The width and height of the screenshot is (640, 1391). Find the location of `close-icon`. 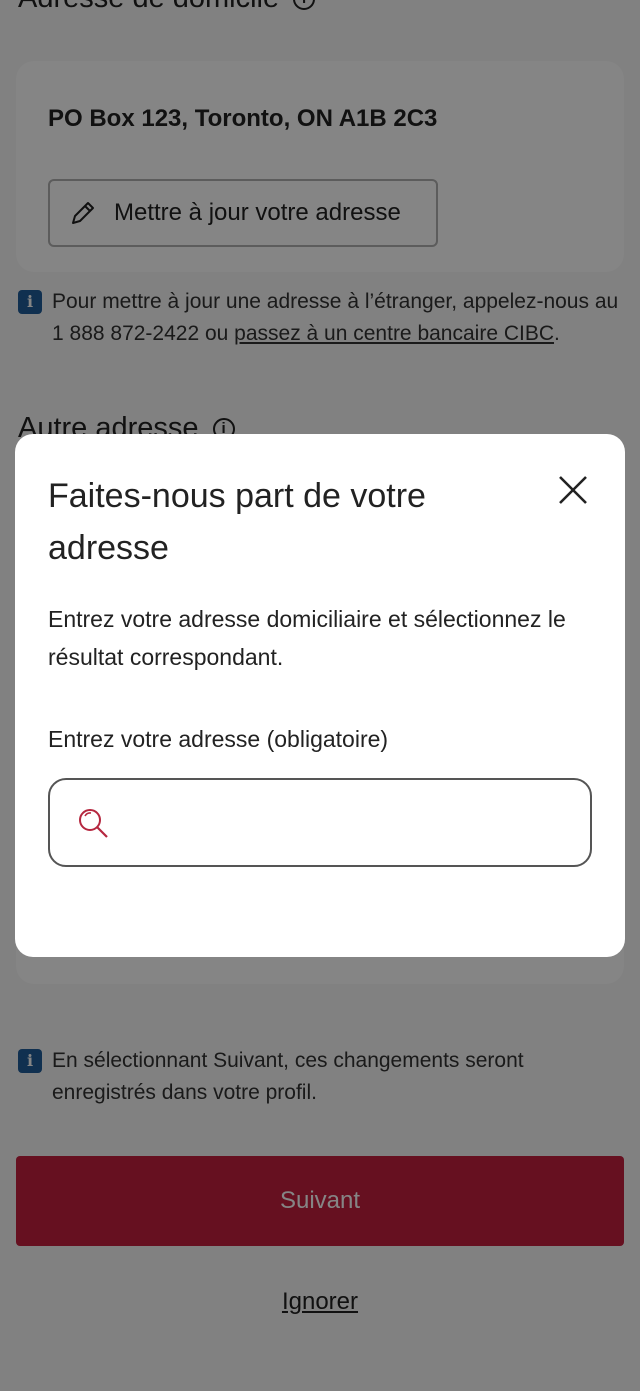

close-icon is located at coordinates (573, 490).